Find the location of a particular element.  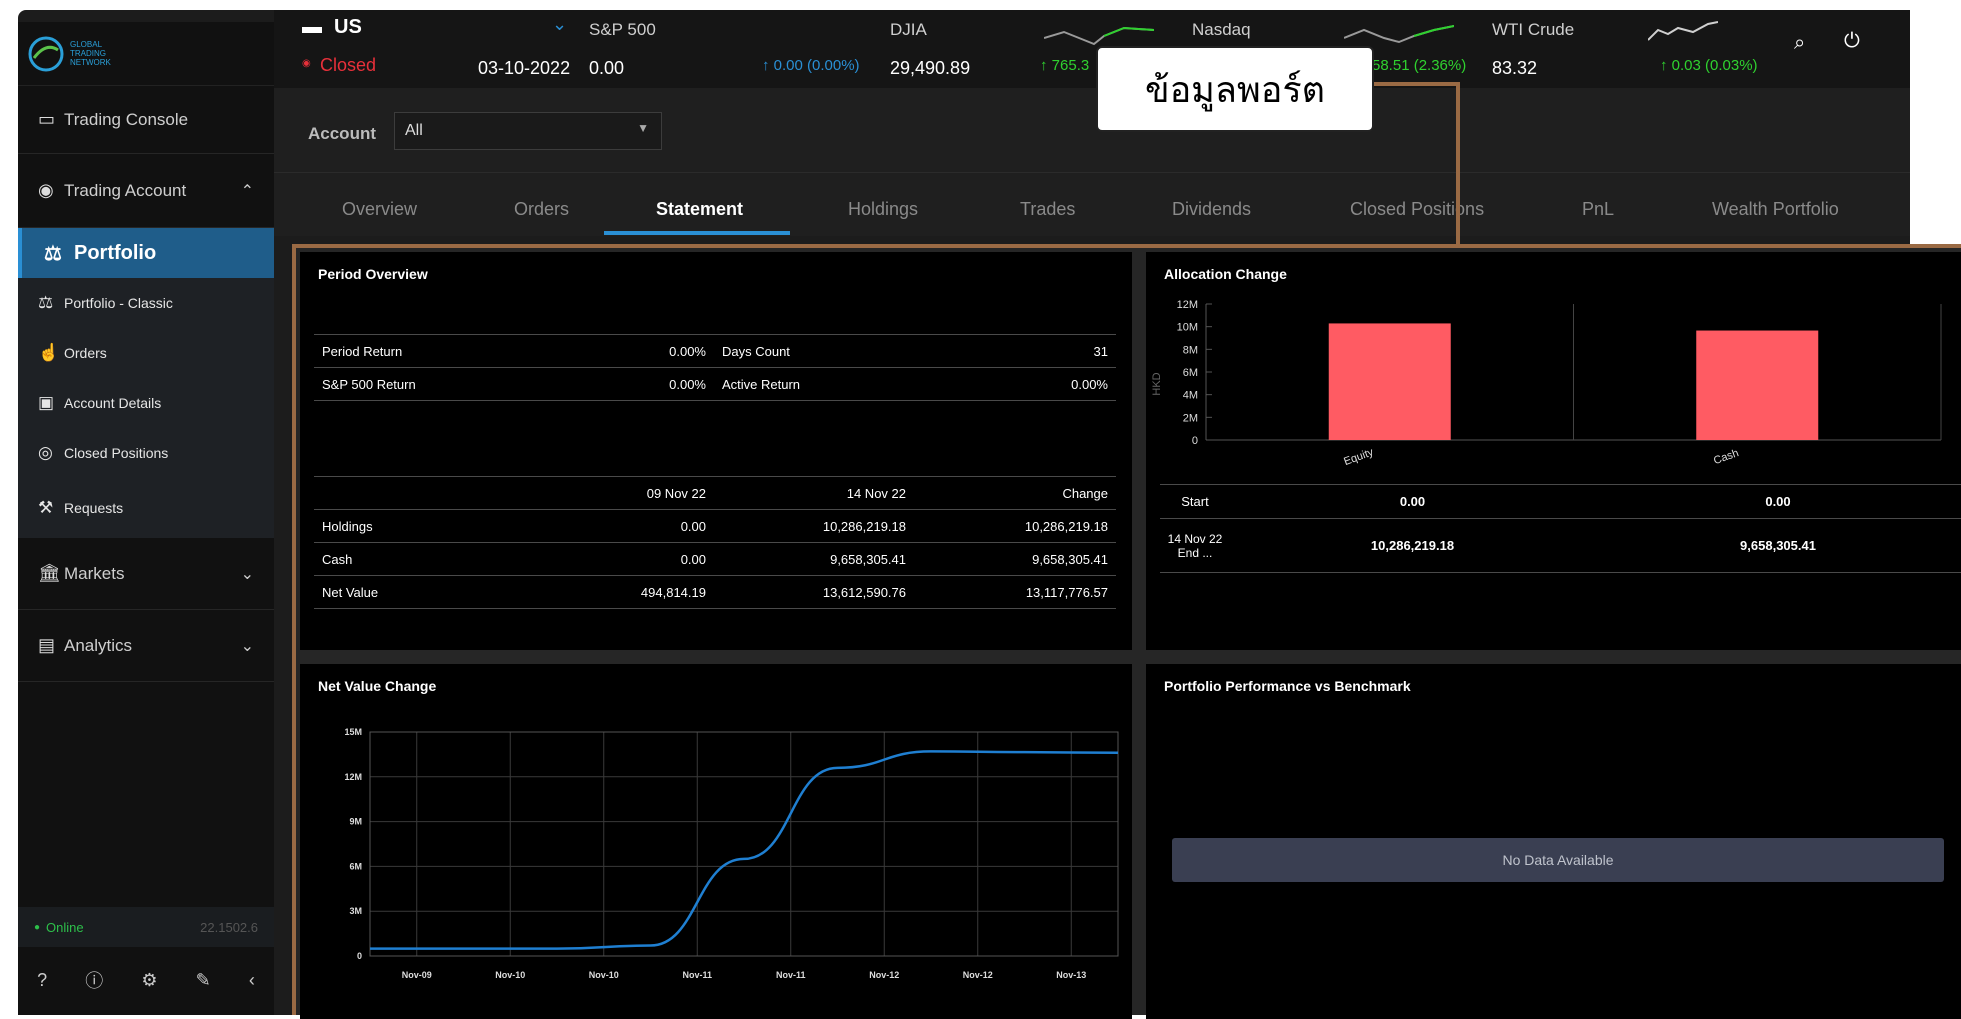

collapse-icon: ‹ is located at coordinates (252, 980).